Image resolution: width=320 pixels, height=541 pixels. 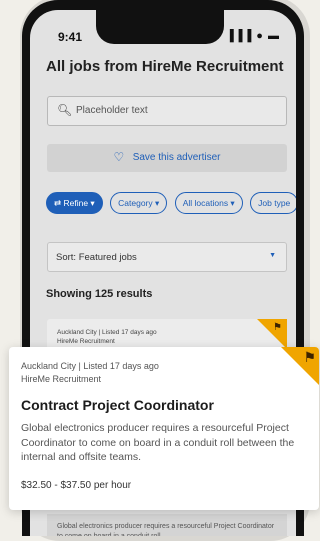 I want to click on search-placeholder: Placeholder text, so click(x=112, y=110).